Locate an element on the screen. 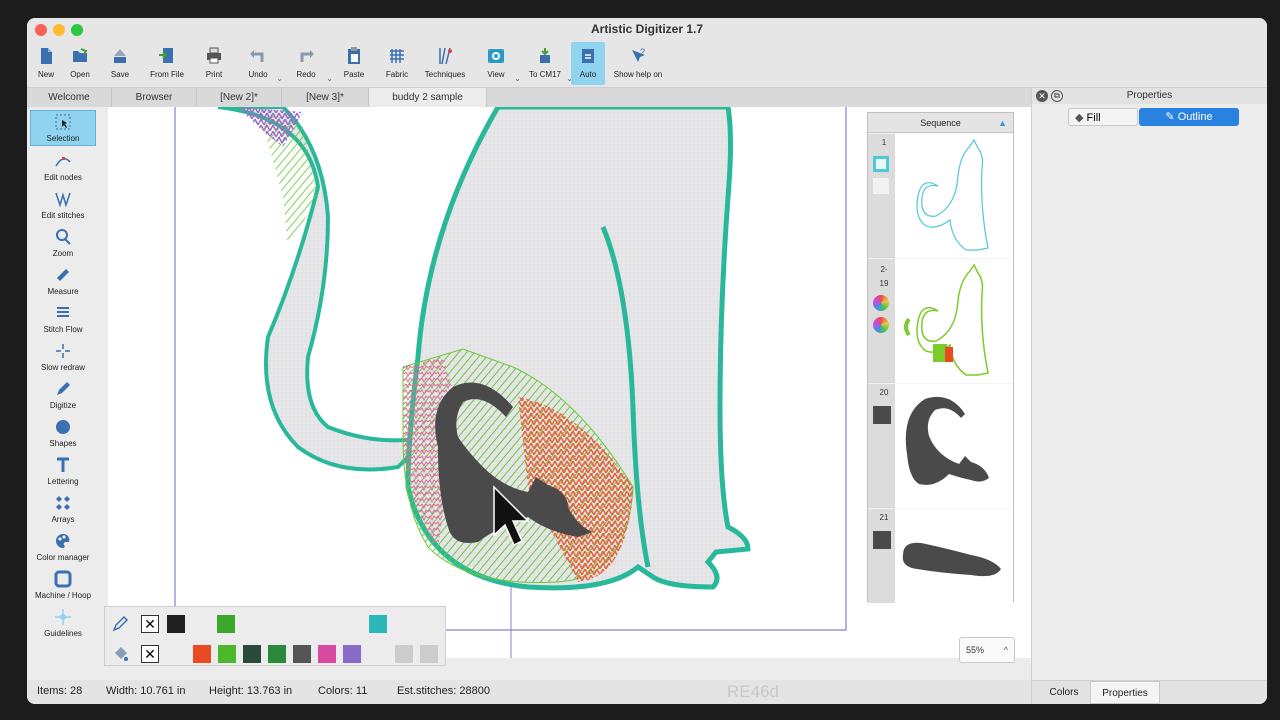 Image resolution: width=1280 pixels, height=720 pixels. auto-button: Auto is located at coordinates (588, 63).